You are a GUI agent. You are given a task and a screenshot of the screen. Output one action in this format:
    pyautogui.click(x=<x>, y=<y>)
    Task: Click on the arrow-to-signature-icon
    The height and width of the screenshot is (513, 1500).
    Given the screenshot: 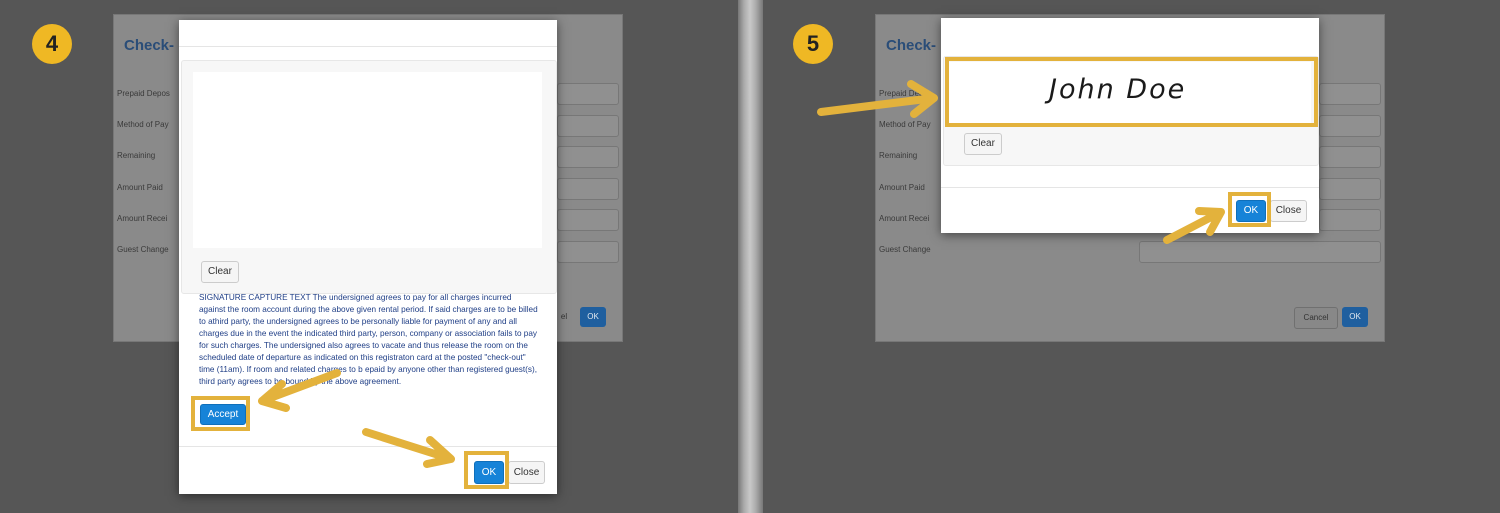 What is the action you would take?
    pyautogui.click(x=877, y=99)
    